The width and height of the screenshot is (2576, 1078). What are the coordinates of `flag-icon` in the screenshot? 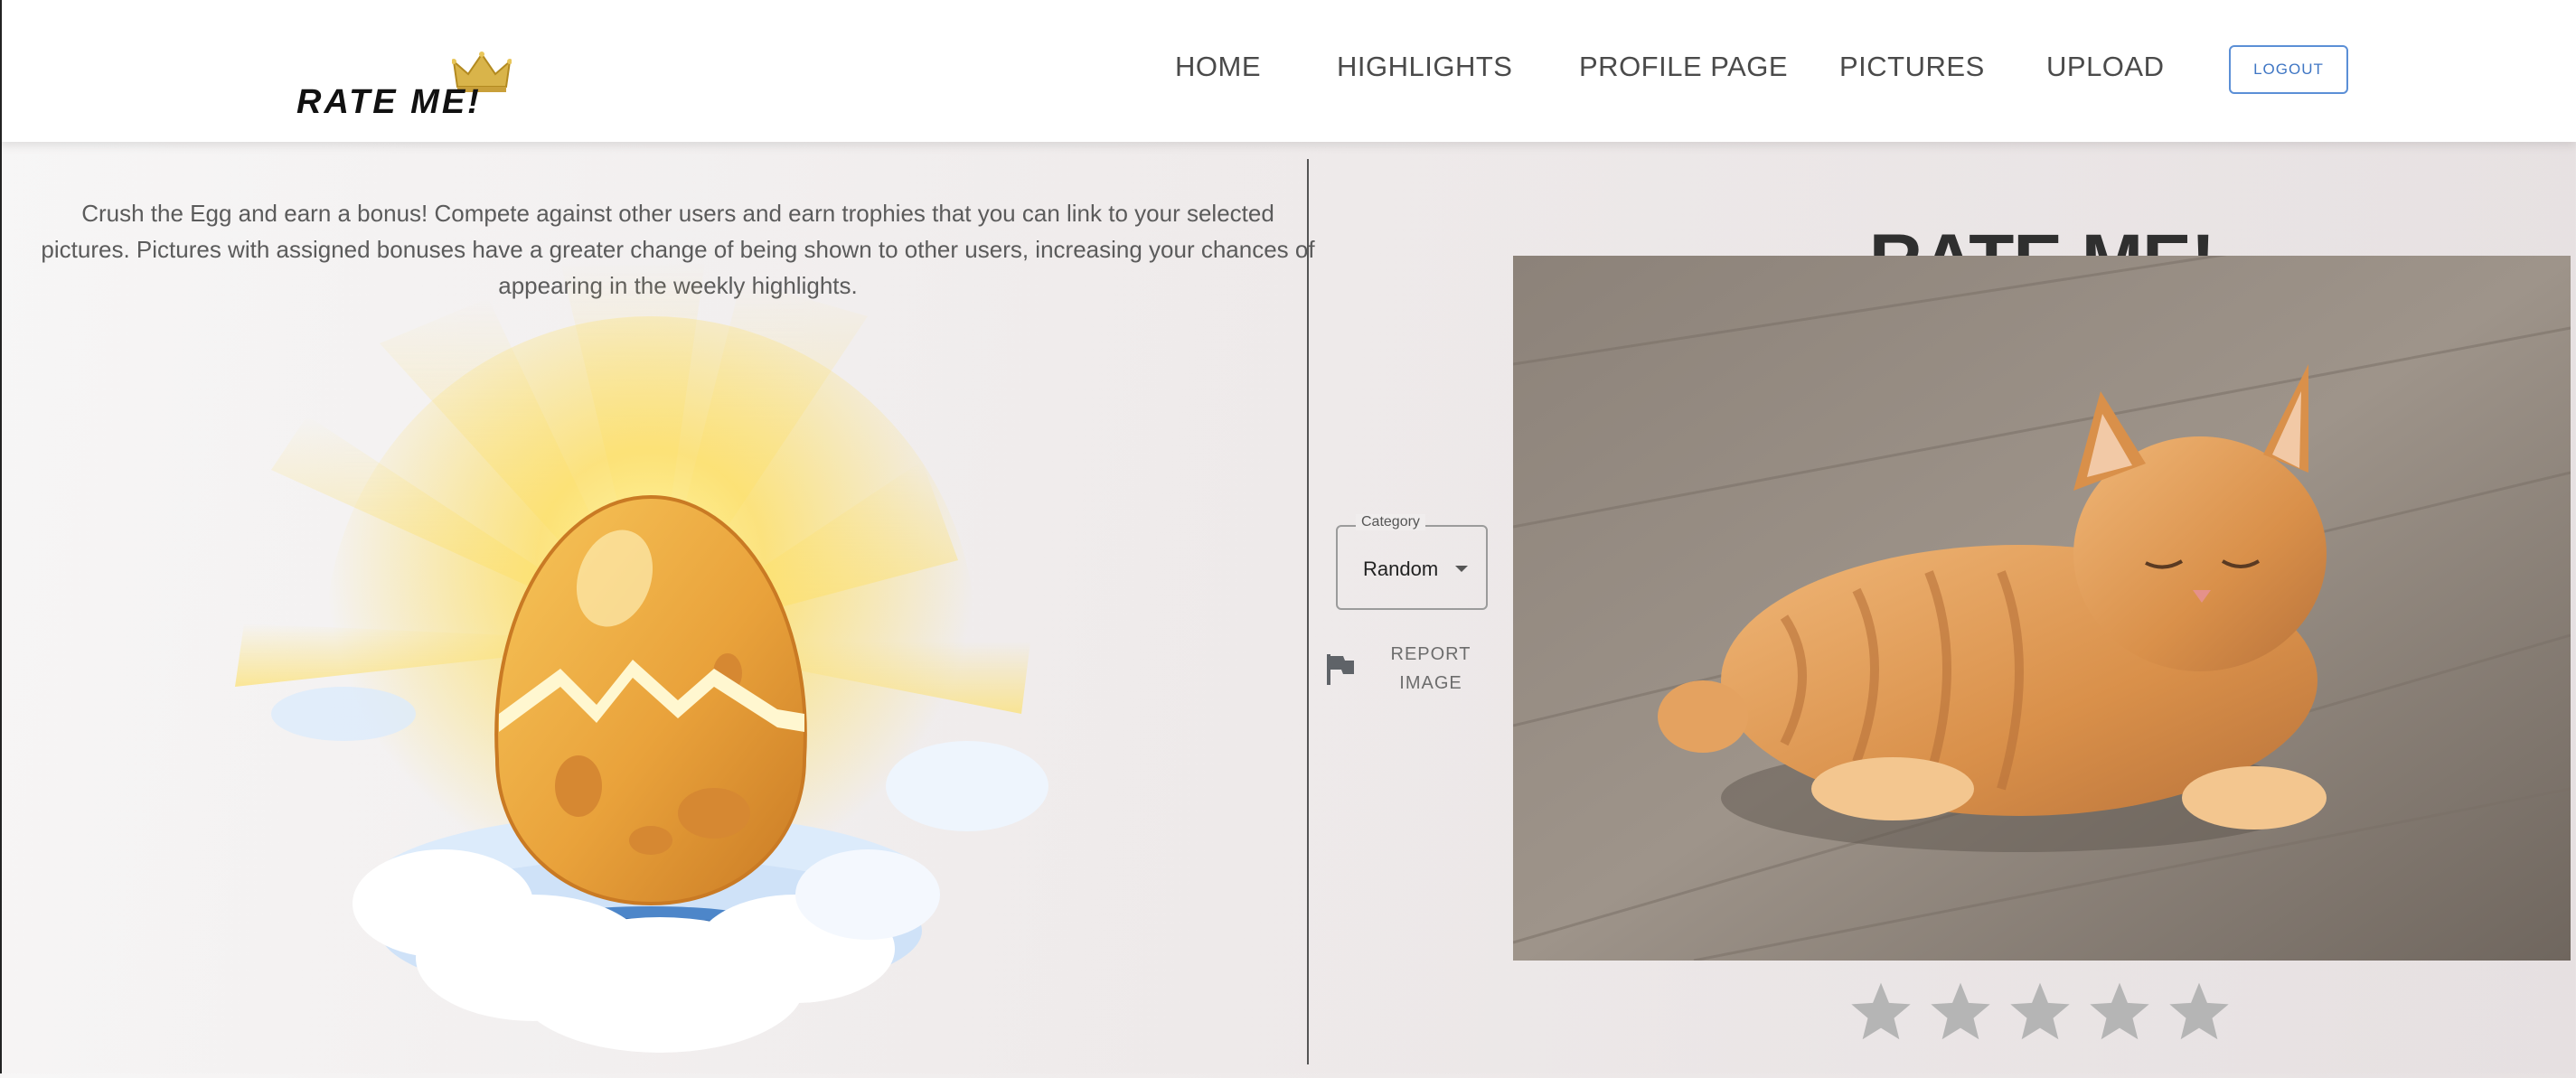 It's located at (1341, 670).